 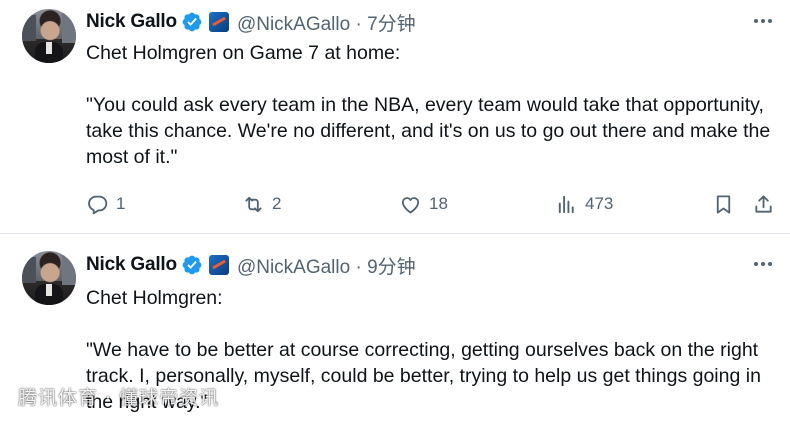 I want to click on view-count: 473, so click(x=599, y=203).